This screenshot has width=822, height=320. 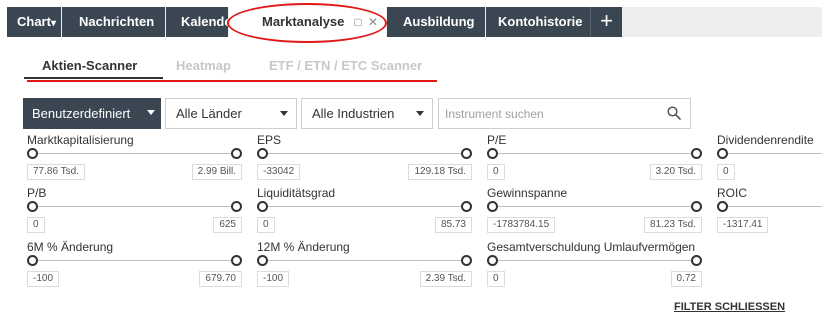 I want to click on chevron-down-icon: ▾, so click(x=53, y=23).